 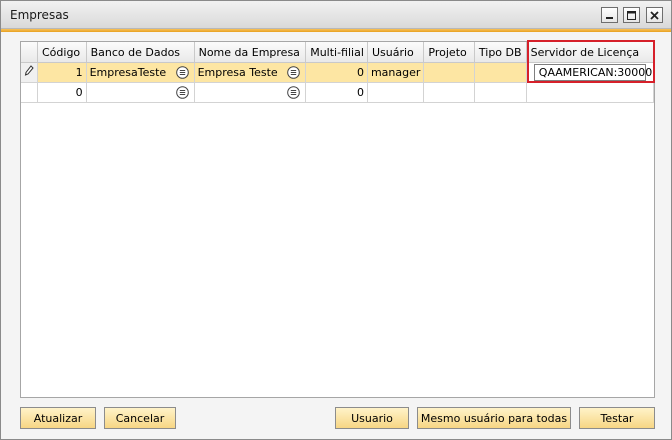 I want to click on cell-servidor-de-licenca, so click(x=590, y=92).